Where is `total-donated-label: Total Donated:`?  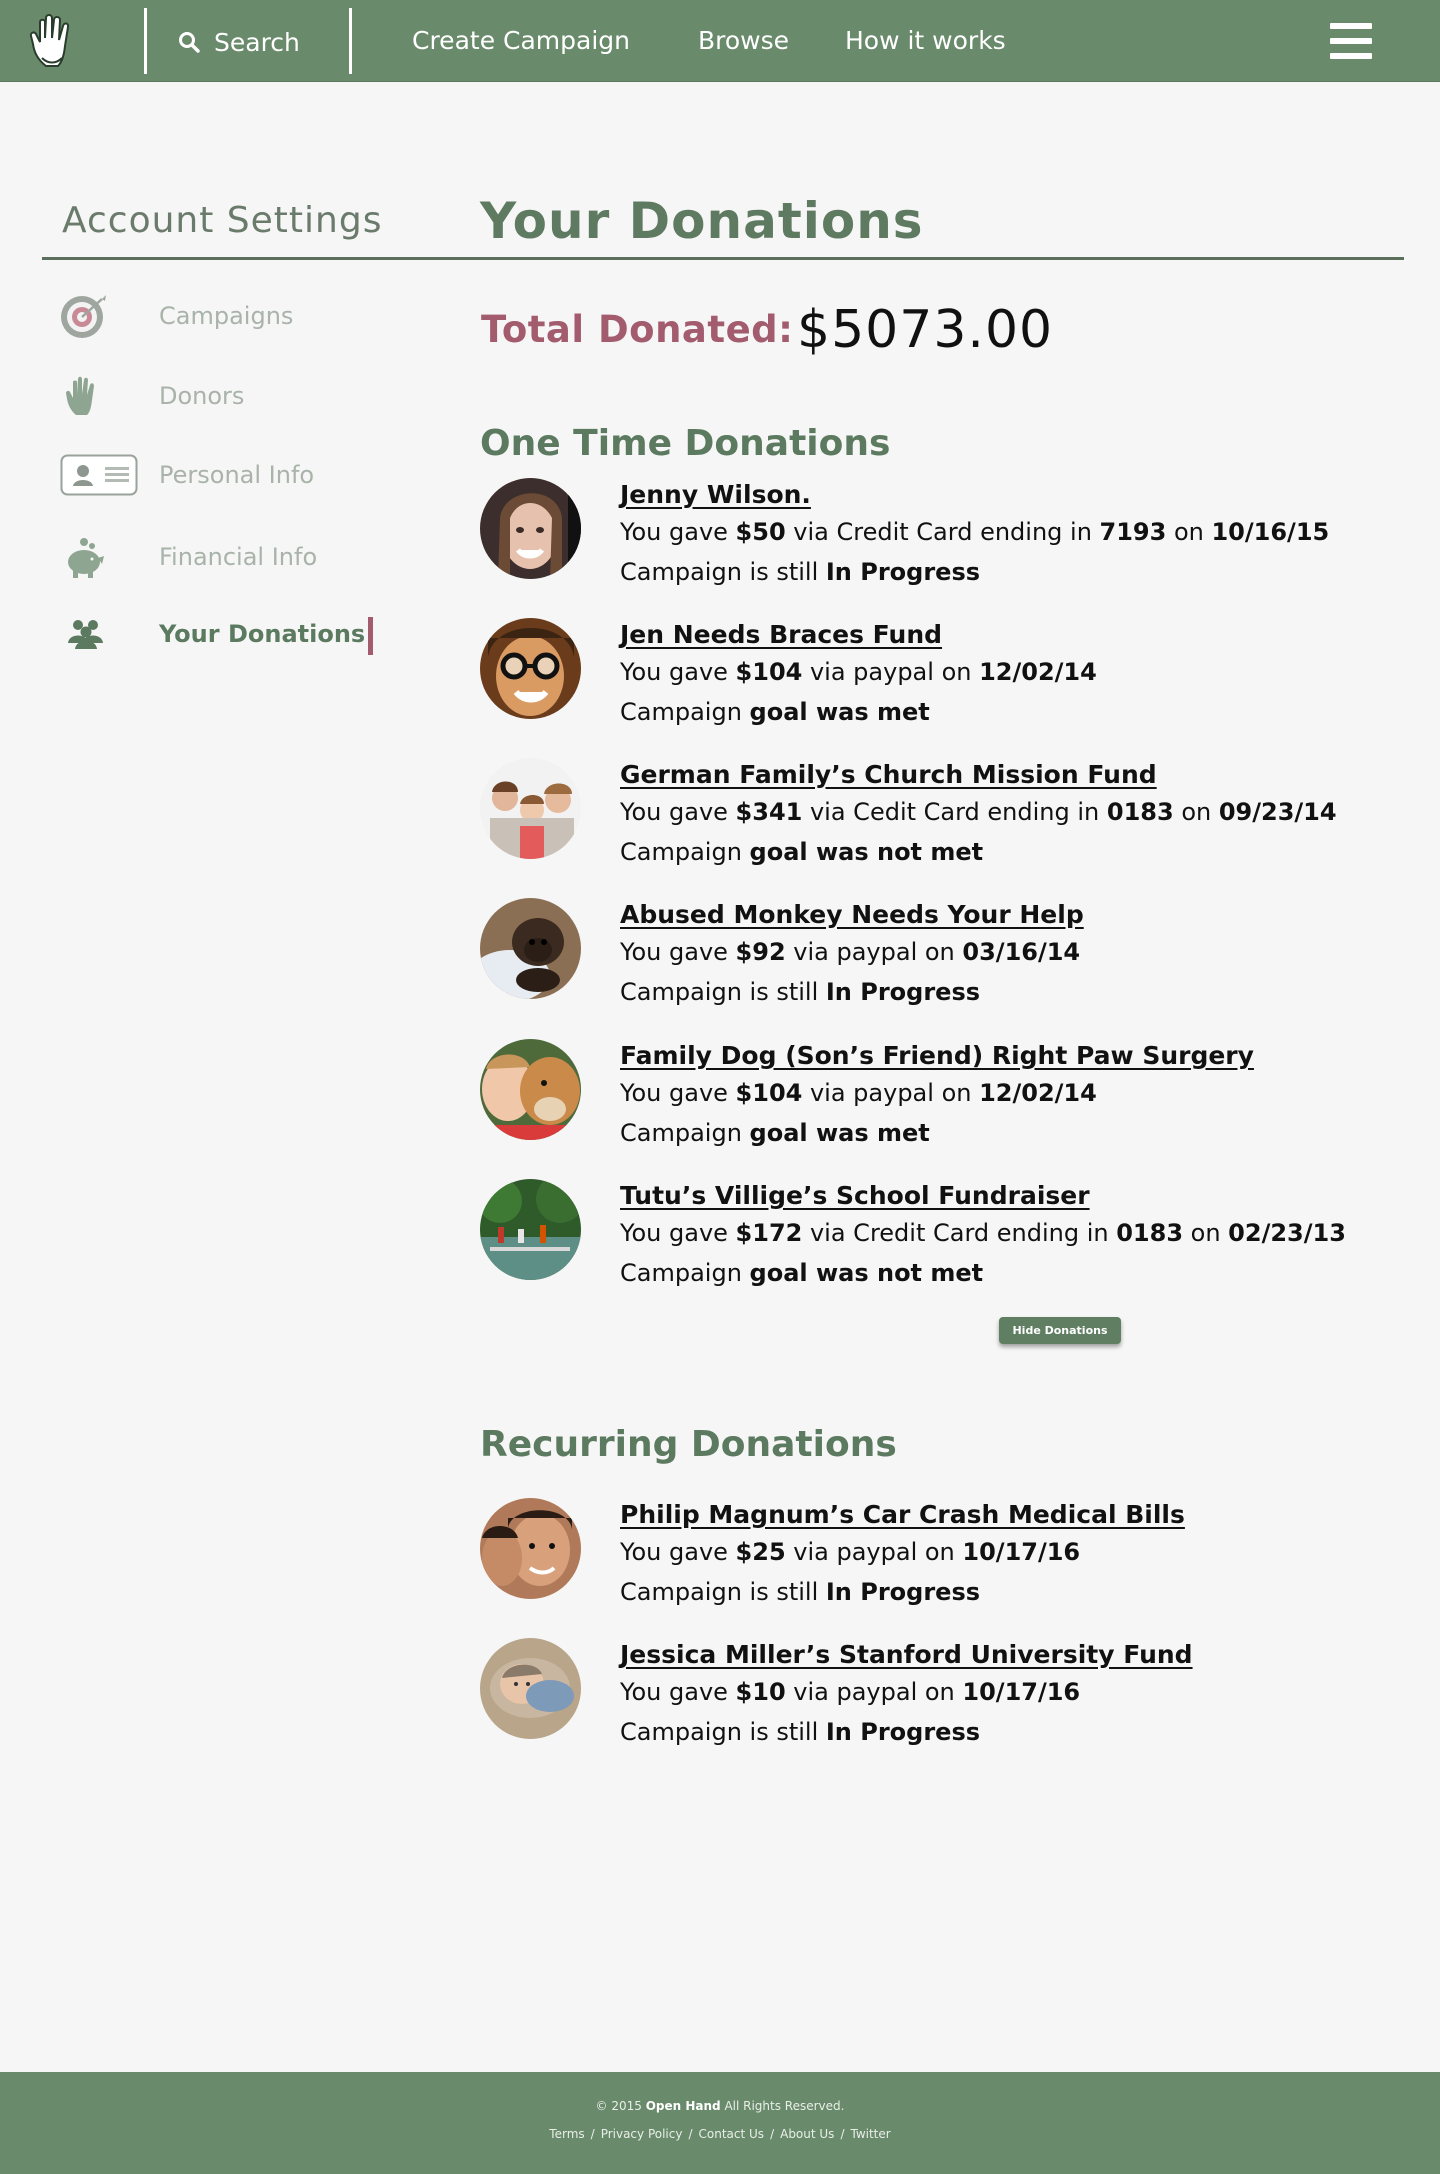
total-donated-label: Total Donated: is located at coordinates (637, 329).